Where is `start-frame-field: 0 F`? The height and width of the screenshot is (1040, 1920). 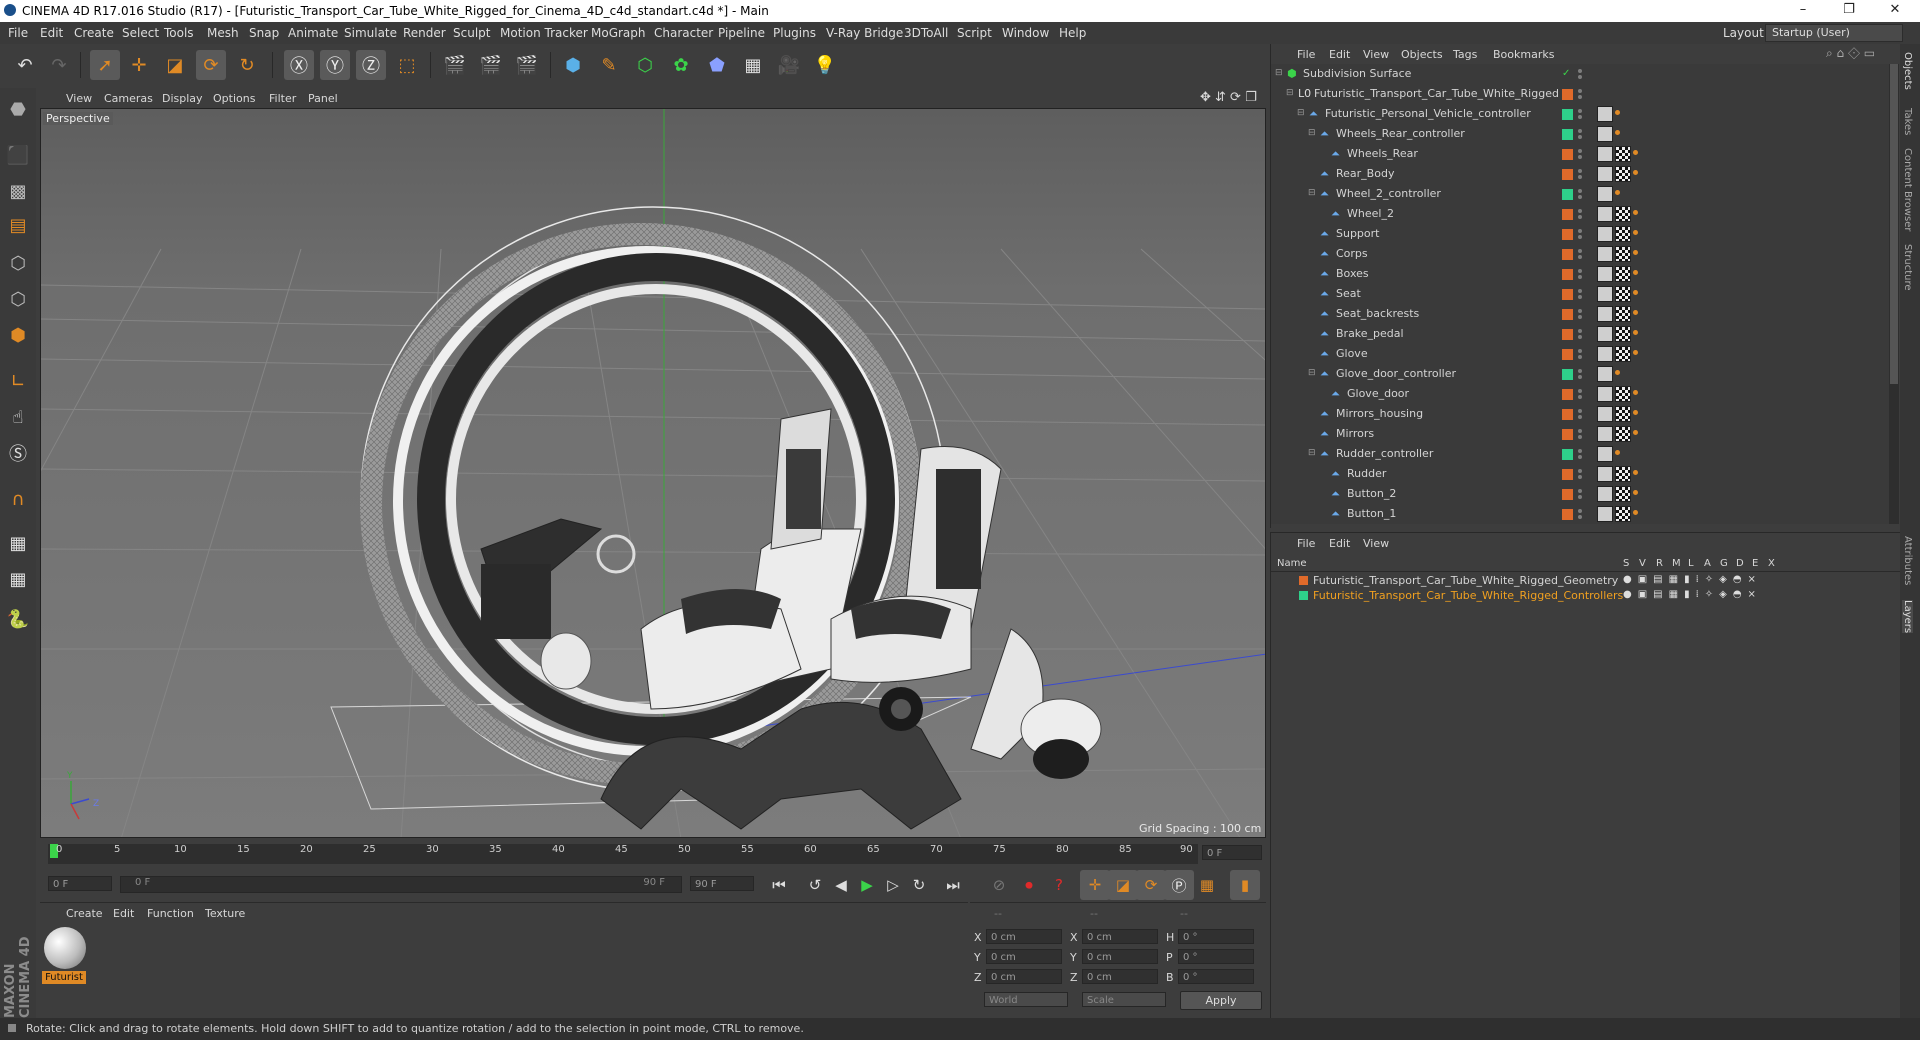 start-frame-field: 0 F is located at coordinates (80, 883).